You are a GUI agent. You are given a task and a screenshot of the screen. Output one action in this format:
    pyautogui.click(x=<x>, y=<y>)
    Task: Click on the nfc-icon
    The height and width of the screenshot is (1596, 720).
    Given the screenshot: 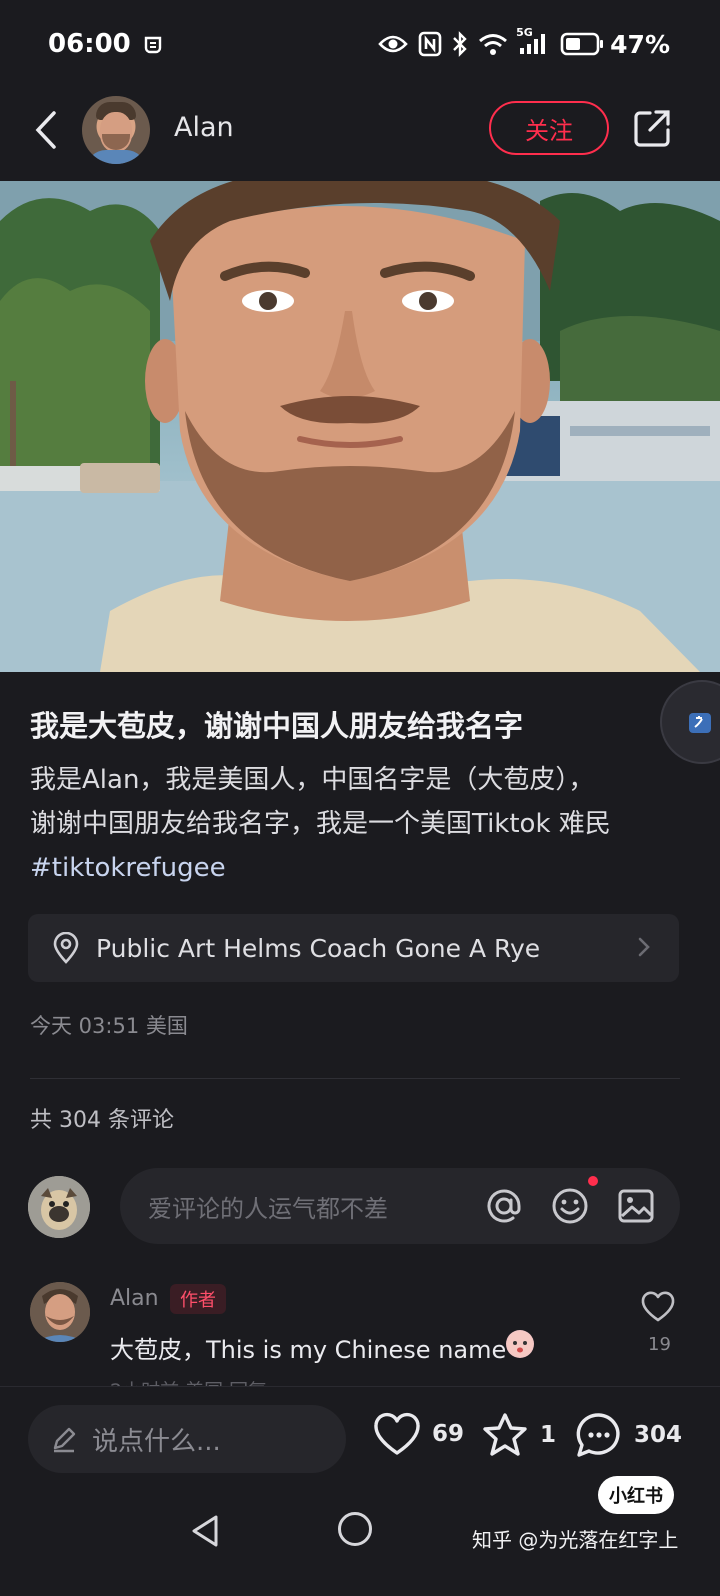 What is the action you would take?
    pyautogui.click(x=430, y=44)
    